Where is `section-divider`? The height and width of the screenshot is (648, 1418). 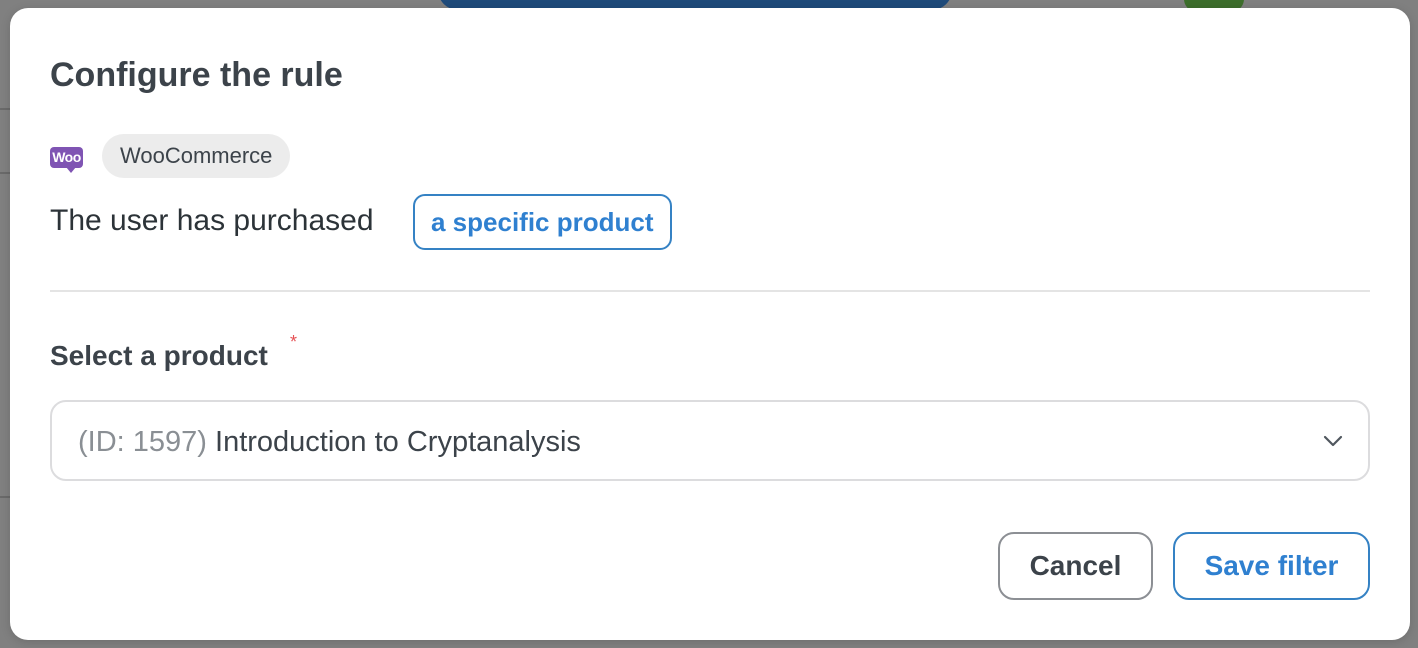
section-divider is located at coordinates (710, 291).